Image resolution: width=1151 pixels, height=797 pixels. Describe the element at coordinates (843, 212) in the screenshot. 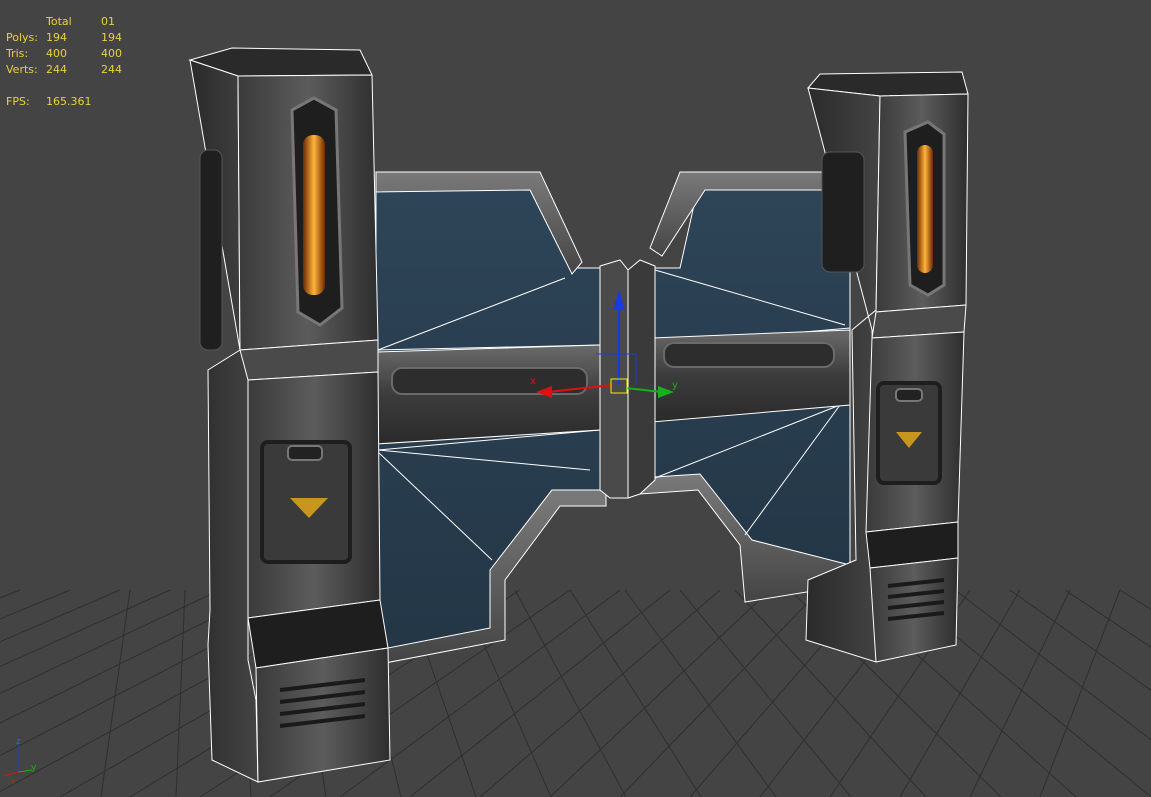

I see `right-side-groove` at that location.